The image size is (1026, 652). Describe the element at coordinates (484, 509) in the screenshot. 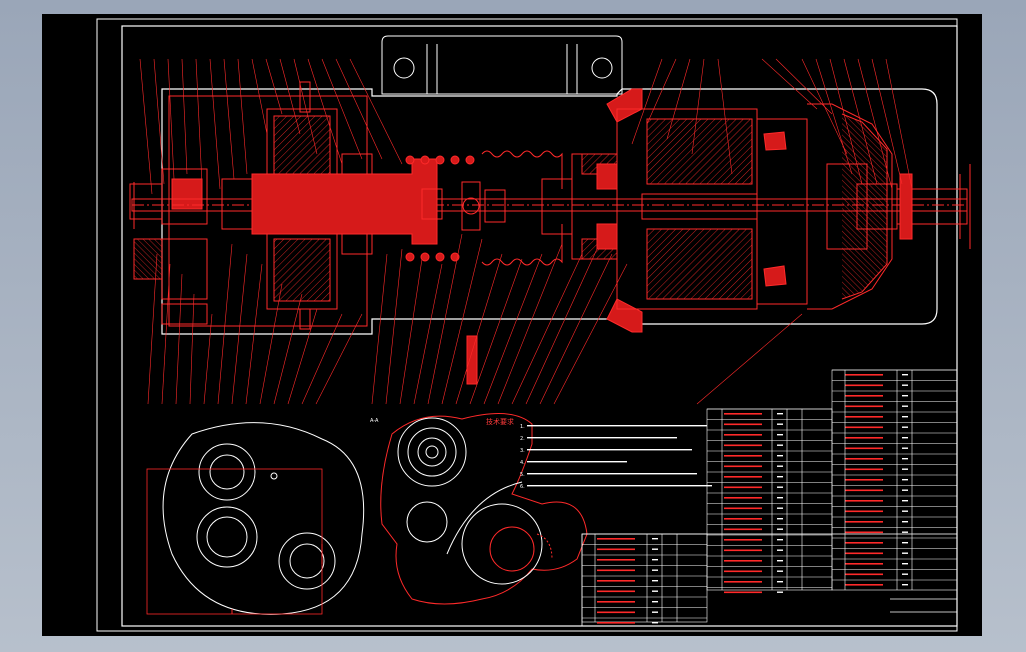

I see `section-view-aa` at that location.